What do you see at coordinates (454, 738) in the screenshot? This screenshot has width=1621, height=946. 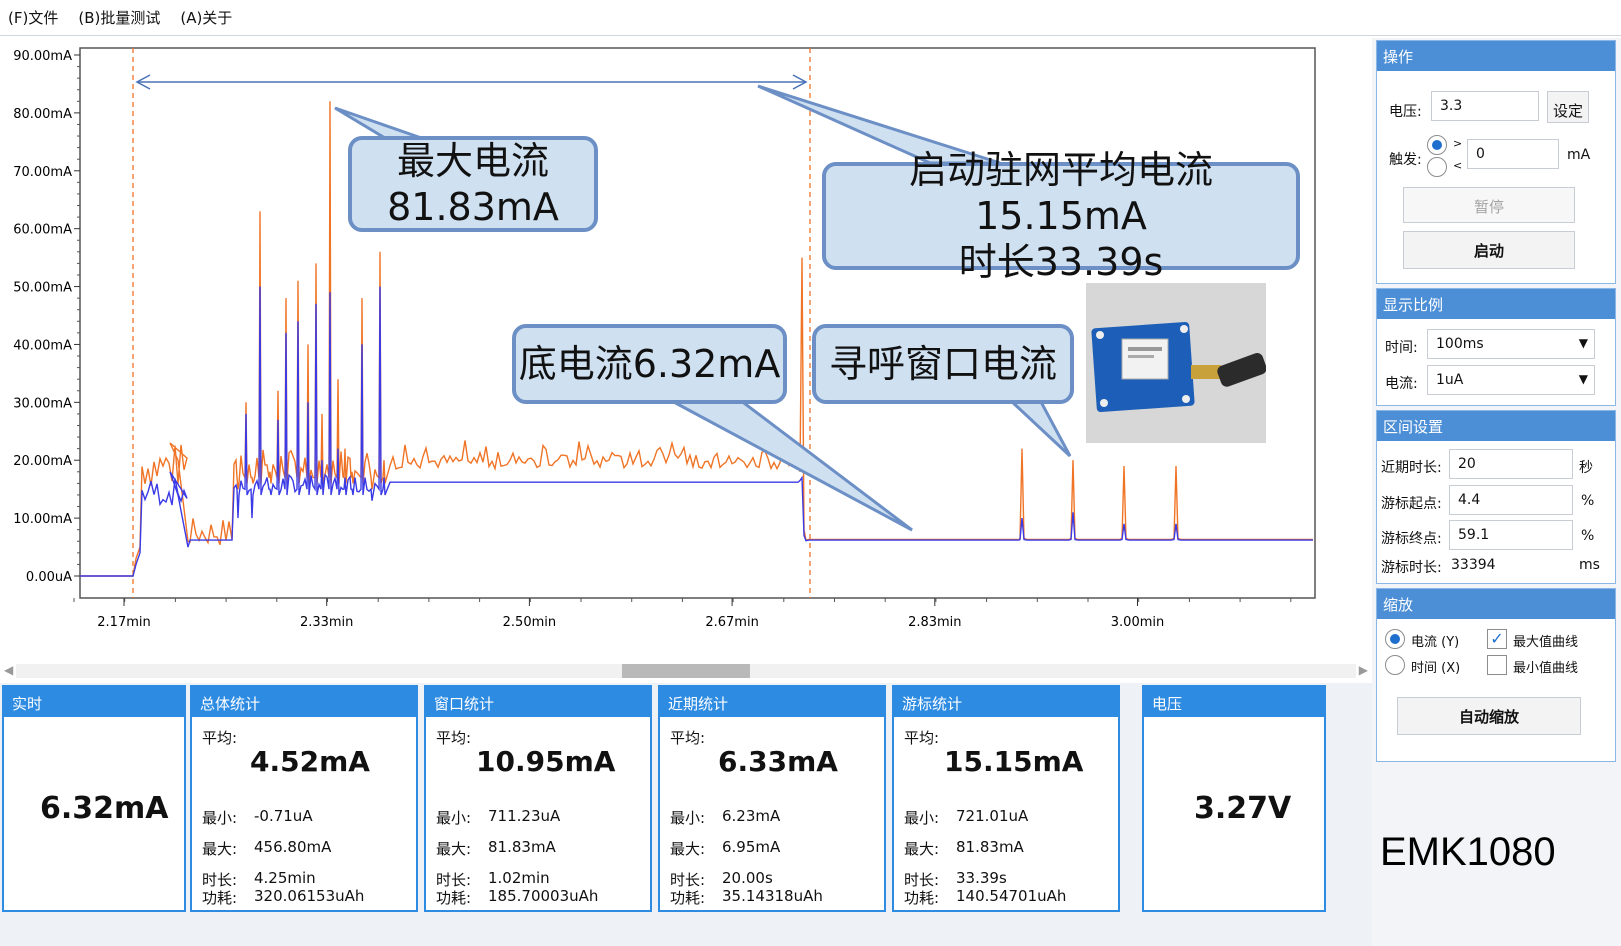 I see `window-avg-label: 平均:` at bounding box center [454, 738].